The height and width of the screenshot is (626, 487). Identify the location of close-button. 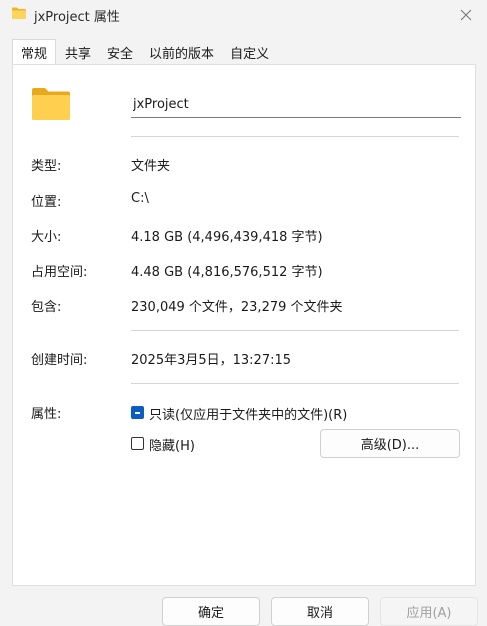
(466, 15).